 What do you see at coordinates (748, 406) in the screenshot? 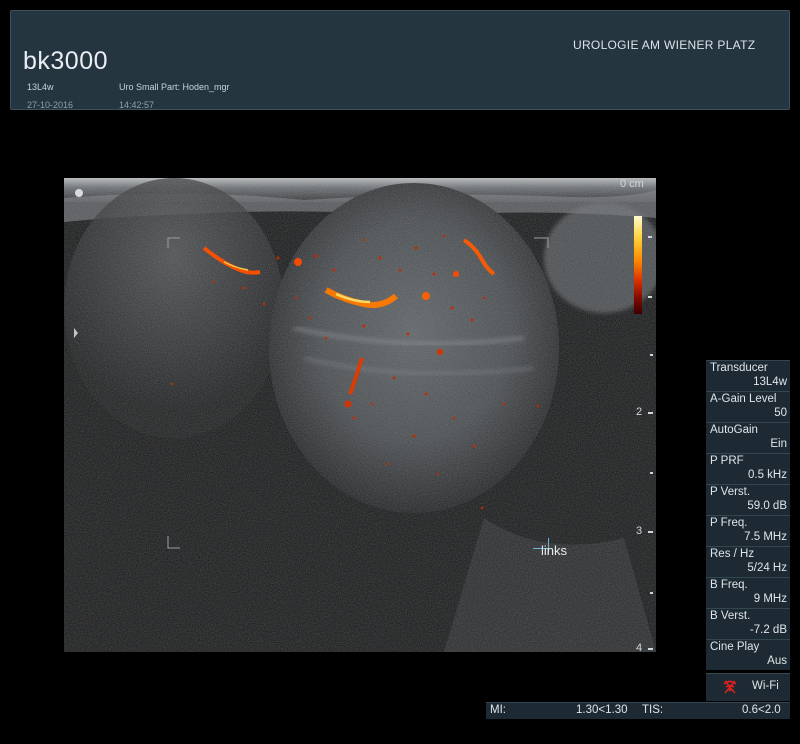
I see `param-a-gain-level: A-Gain Level 50` at bounding box center [748, 406].